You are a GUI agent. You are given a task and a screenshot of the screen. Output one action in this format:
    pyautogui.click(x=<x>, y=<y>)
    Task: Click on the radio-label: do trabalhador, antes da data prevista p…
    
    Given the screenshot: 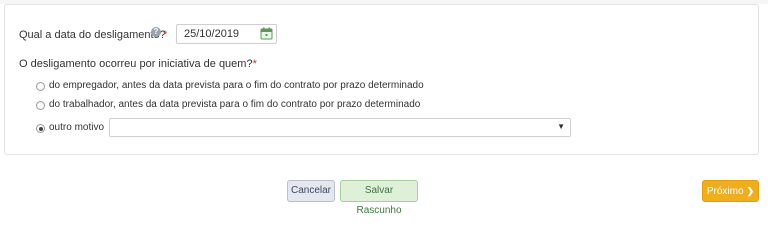 What is the action you would take?
    pyautogui.click(x=235, y=104)
    